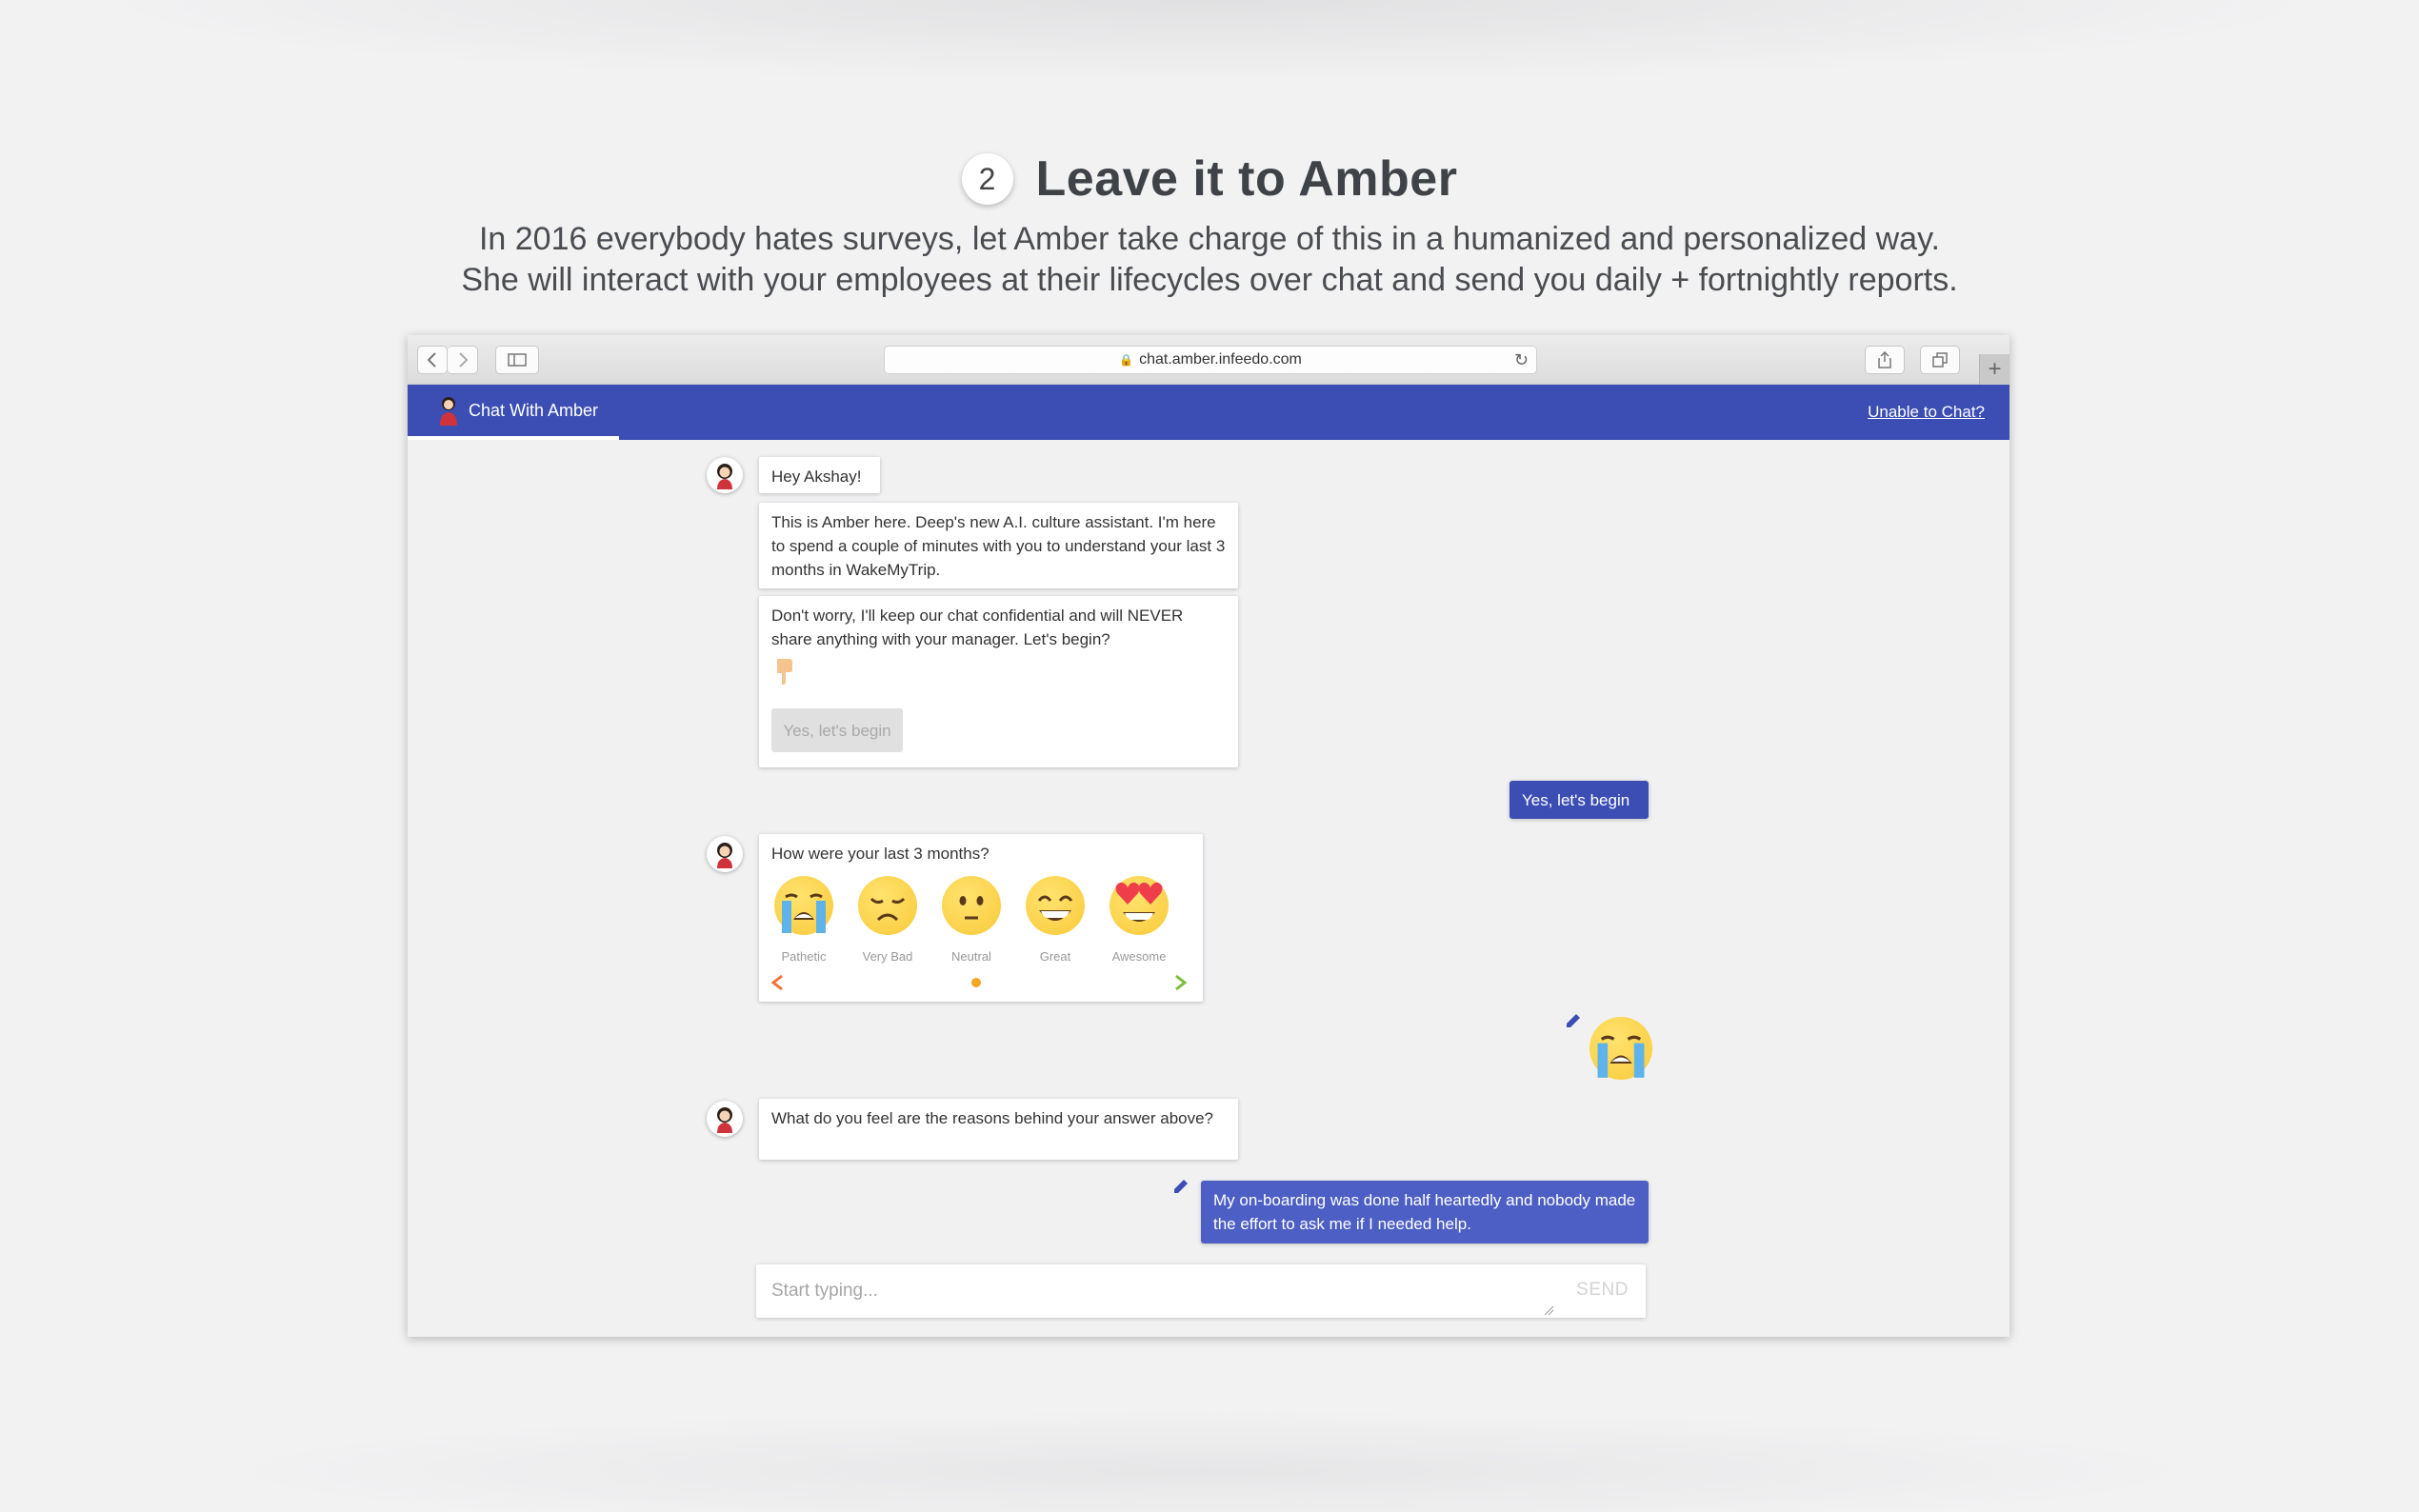 This screenshot has height=1512, width=2419. I want to click on plus-icon: +, so click(1995, 369).